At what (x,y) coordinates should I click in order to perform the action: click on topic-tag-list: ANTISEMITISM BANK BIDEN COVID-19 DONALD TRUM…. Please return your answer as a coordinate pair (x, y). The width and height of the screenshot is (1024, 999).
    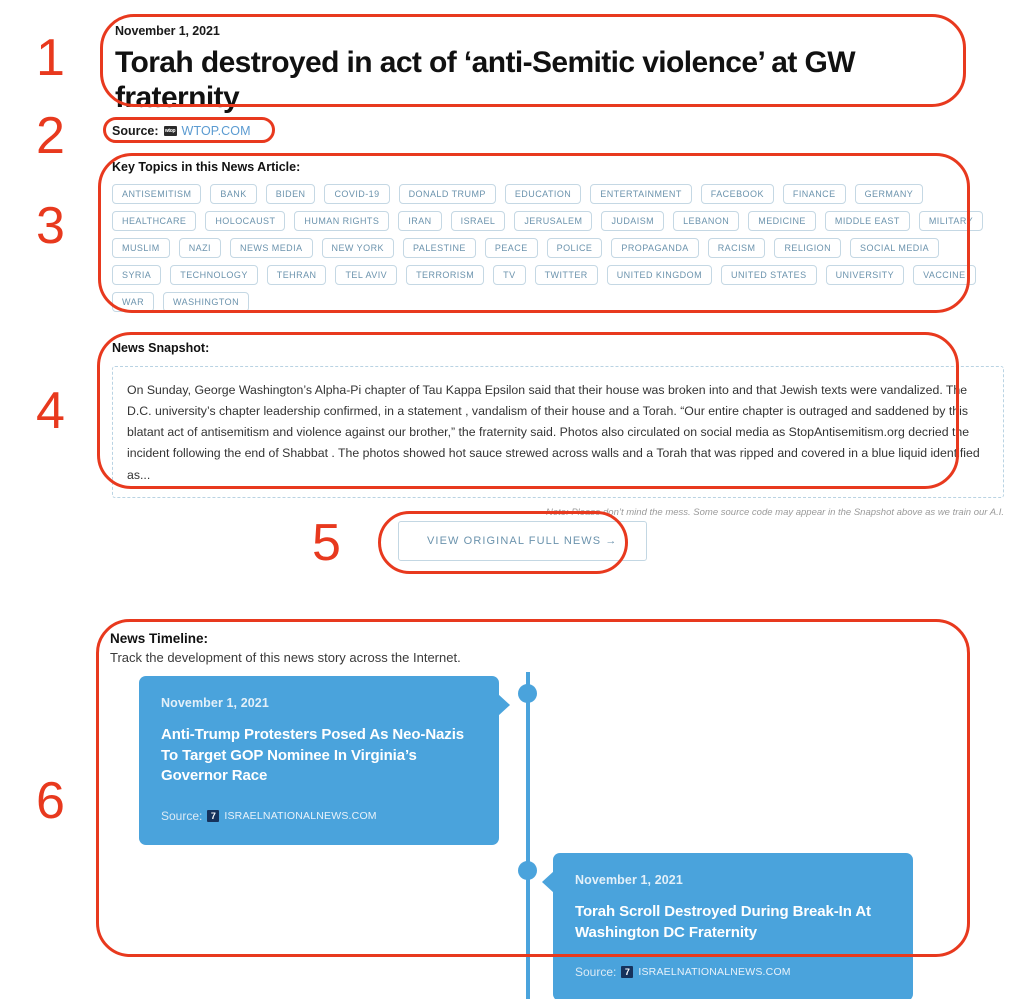
    Looking at the image, I should click on (548, 248).